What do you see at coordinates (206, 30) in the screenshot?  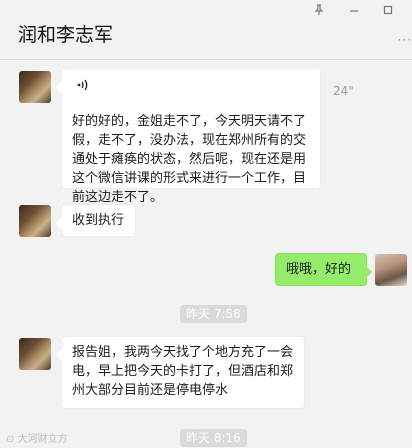 I see `title-bar: 润和李志军 ···` at bounding box center [206, 30].